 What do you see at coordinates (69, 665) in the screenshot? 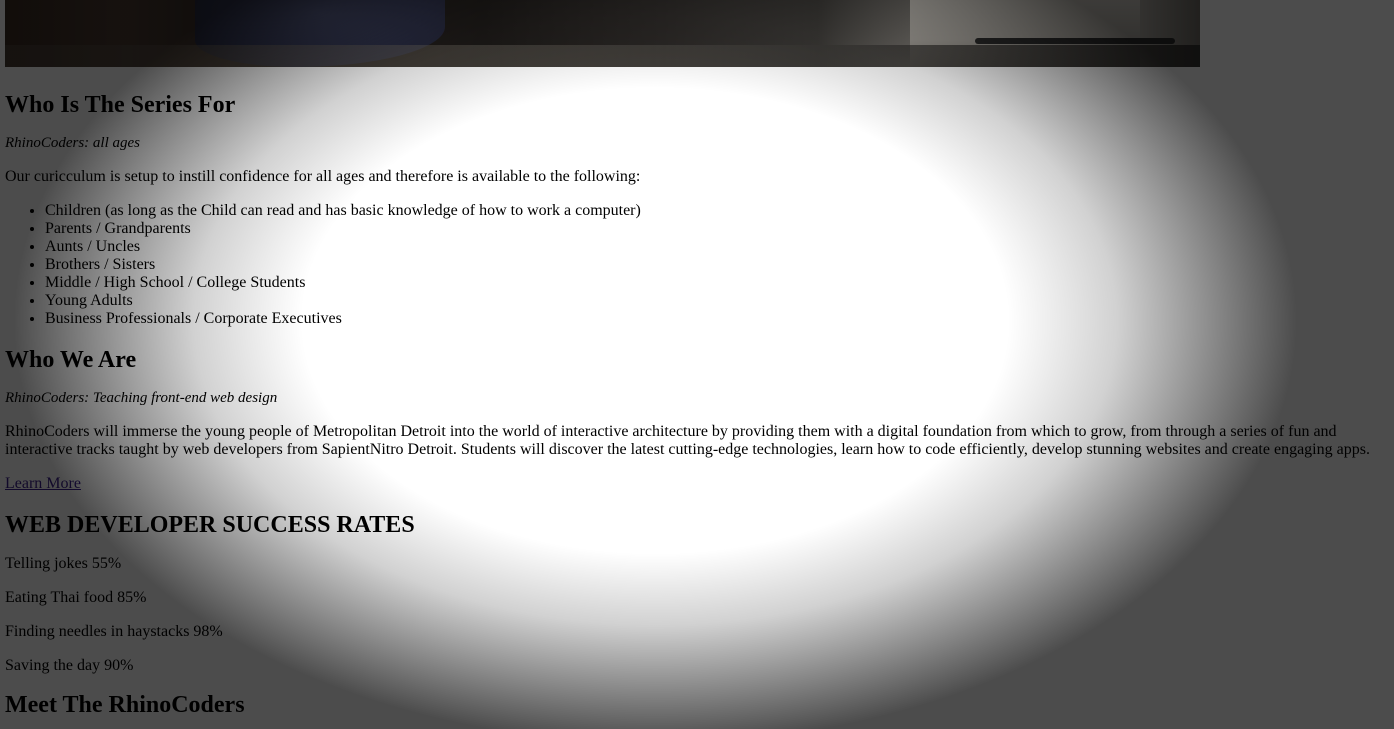
I see `rate-item: Saving the day 90%` at bounding box center [69, 665].